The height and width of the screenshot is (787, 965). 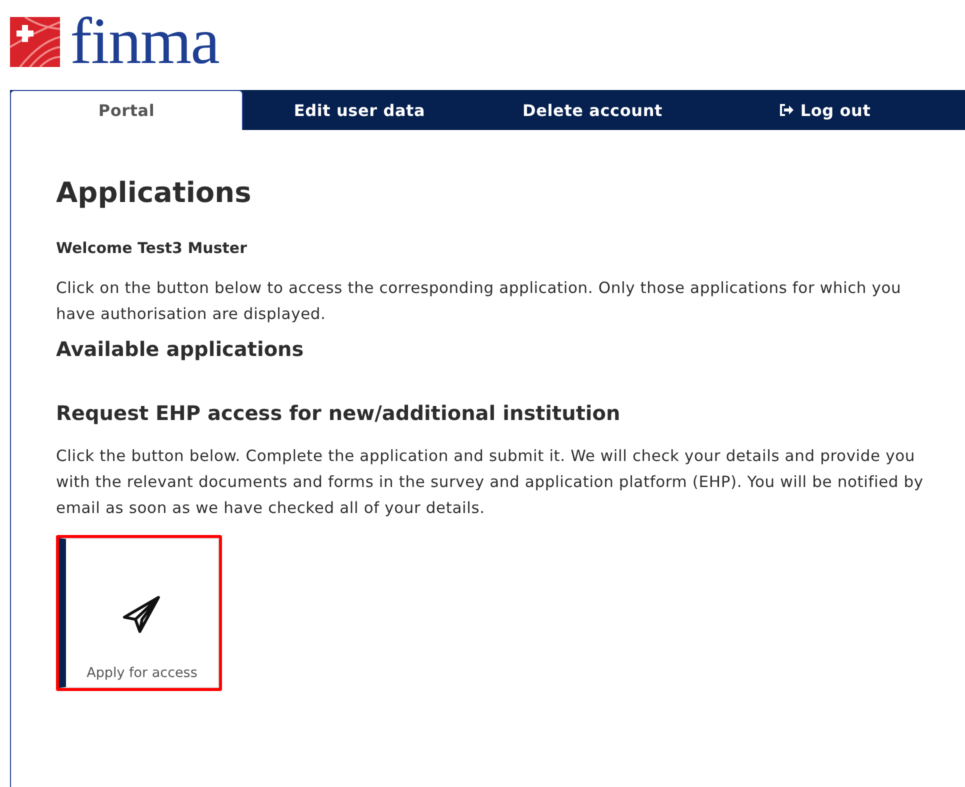 I want to click on description-text: Click the button below. Complete the application and submit it. We will check your details and provide you with the relevant documents and forms in the survey and application platform (EHP). You will be notified by email as soon as we have checked all of your details., so click(x=490, y=482).